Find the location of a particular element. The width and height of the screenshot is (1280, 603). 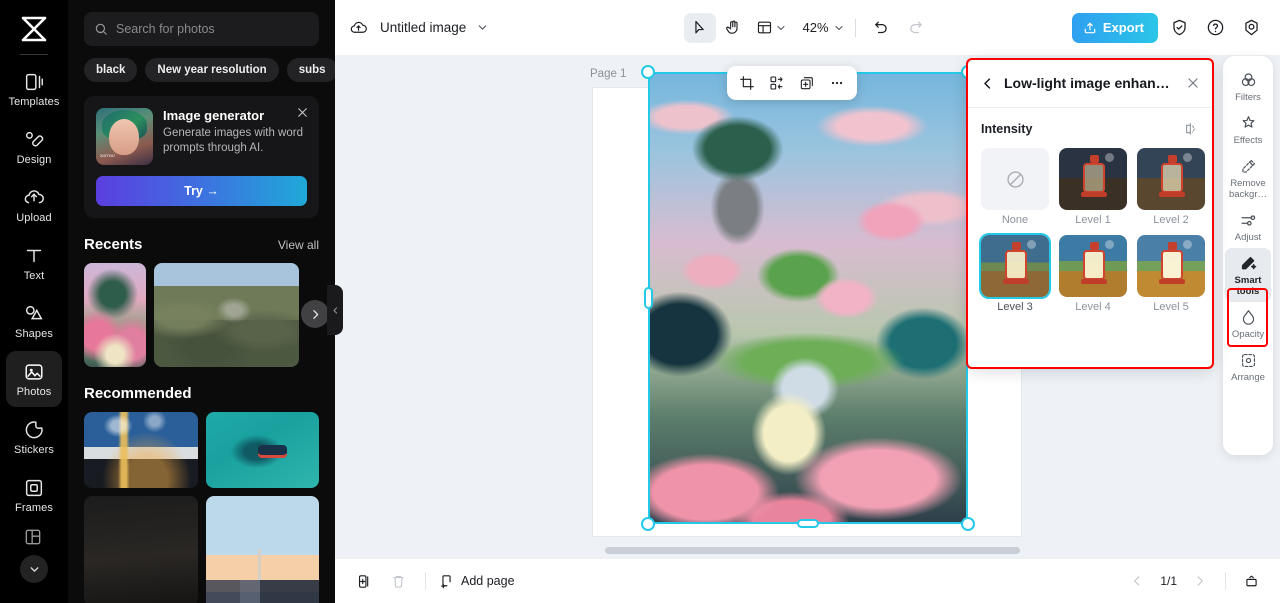

add-page-button: Add page is located at coordinates (476, 581).